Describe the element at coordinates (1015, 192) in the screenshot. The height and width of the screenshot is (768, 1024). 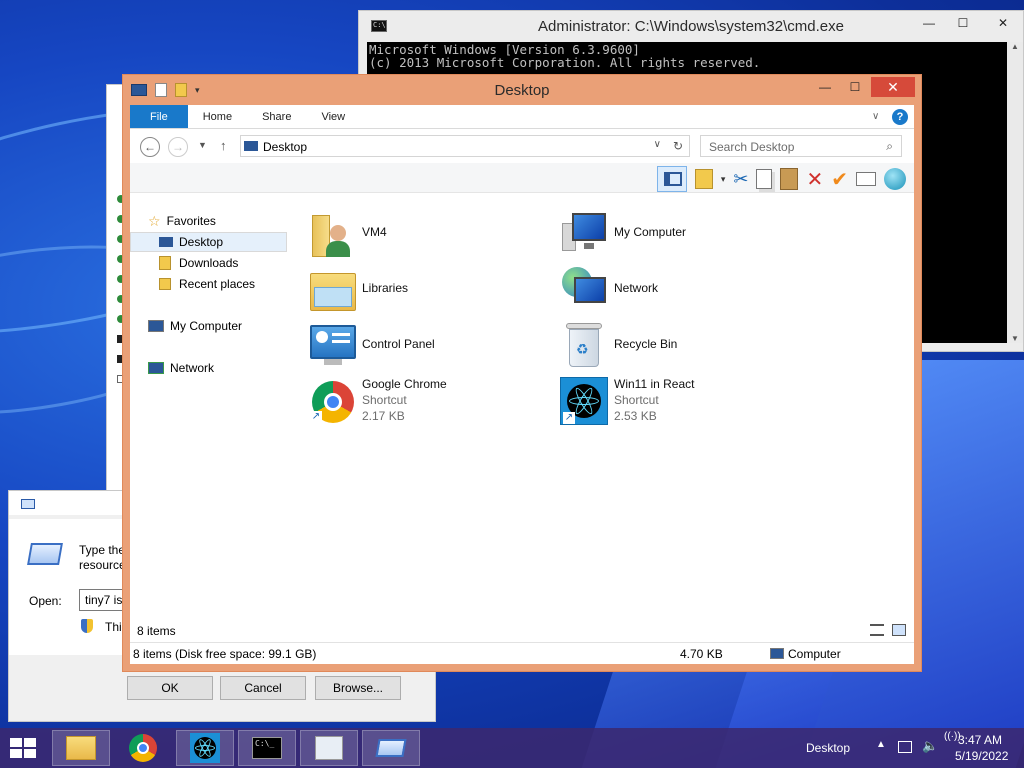
I see `cmd-scrollbar: ▲ ▼` at that location.